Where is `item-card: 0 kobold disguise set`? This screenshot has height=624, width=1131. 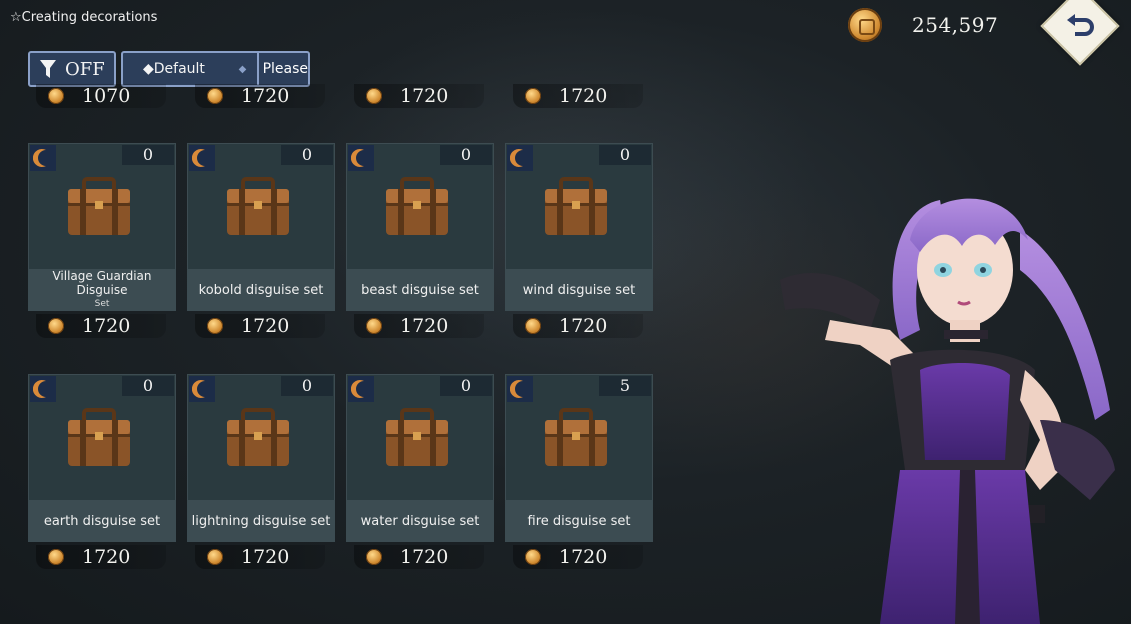
item-card: 0 kobold disguise set is located at coordinates (261, 227).